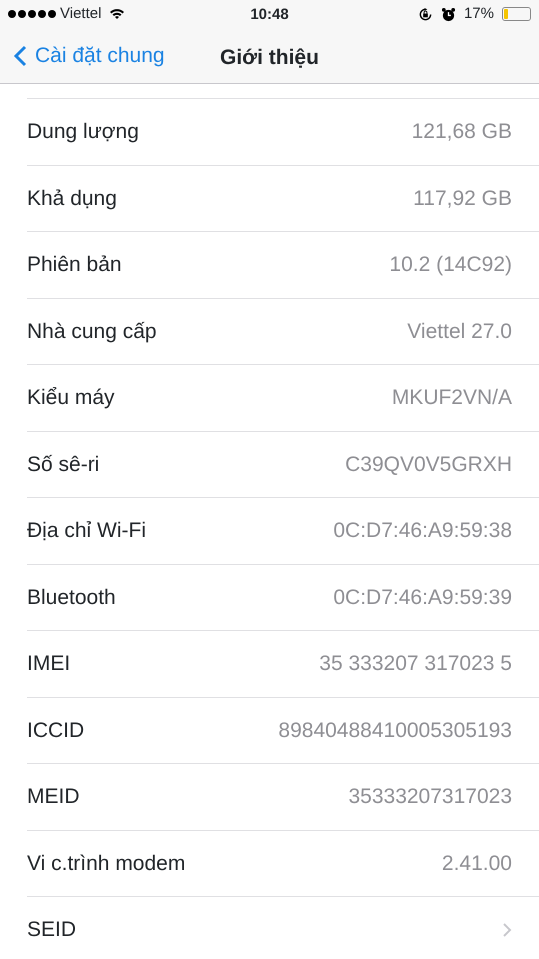  What do you see at coordinates (450, 265) in the screenshot?
I see `row-value: 10.2 (14C92)` at bounding box center [450, 265].